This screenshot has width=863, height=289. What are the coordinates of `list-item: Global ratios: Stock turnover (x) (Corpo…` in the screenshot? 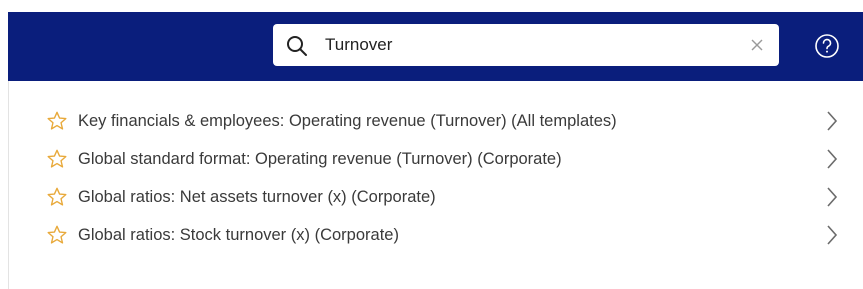 It's located at (428, 237).